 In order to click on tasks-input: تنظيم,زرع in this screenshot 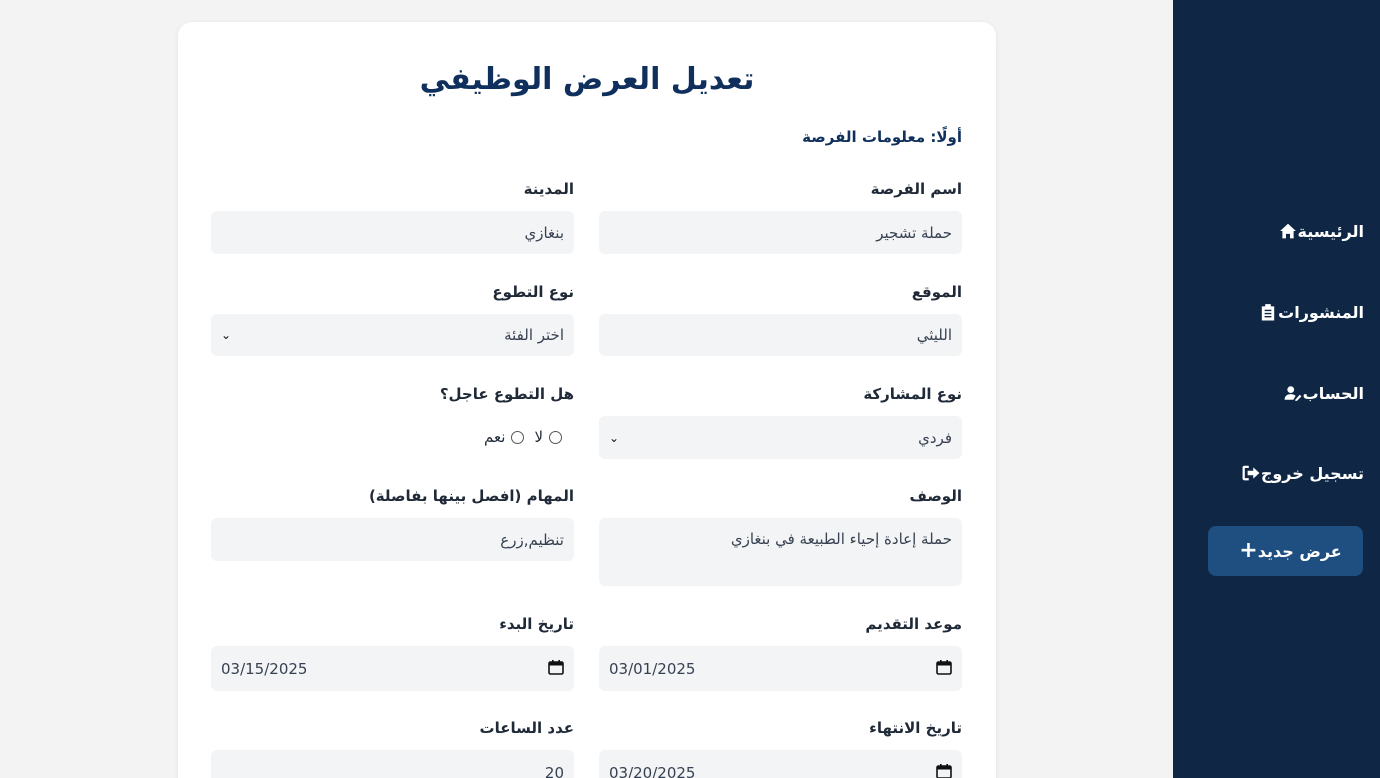, I will do `click(392, 539)`.